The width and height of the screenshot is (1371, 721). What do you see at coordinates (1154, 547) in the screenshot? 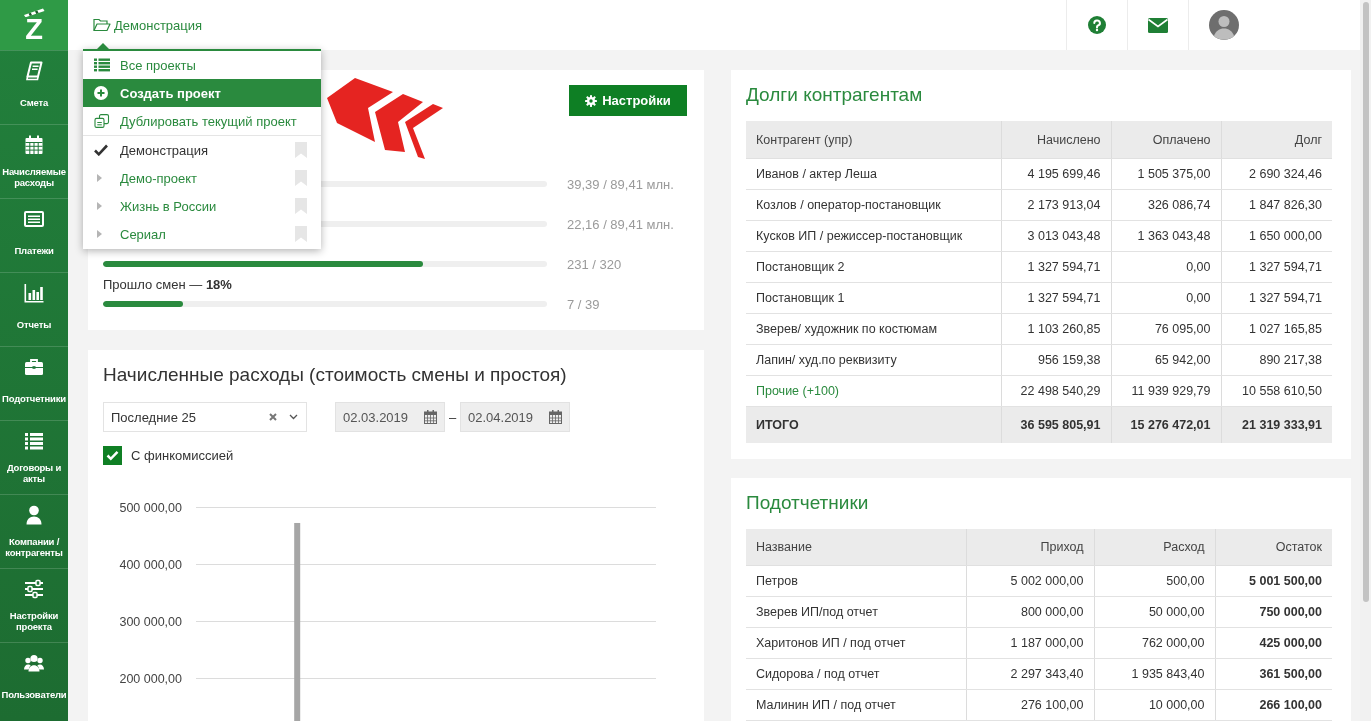
I see `column-header: Расход` at bounding box center [1154, 547].